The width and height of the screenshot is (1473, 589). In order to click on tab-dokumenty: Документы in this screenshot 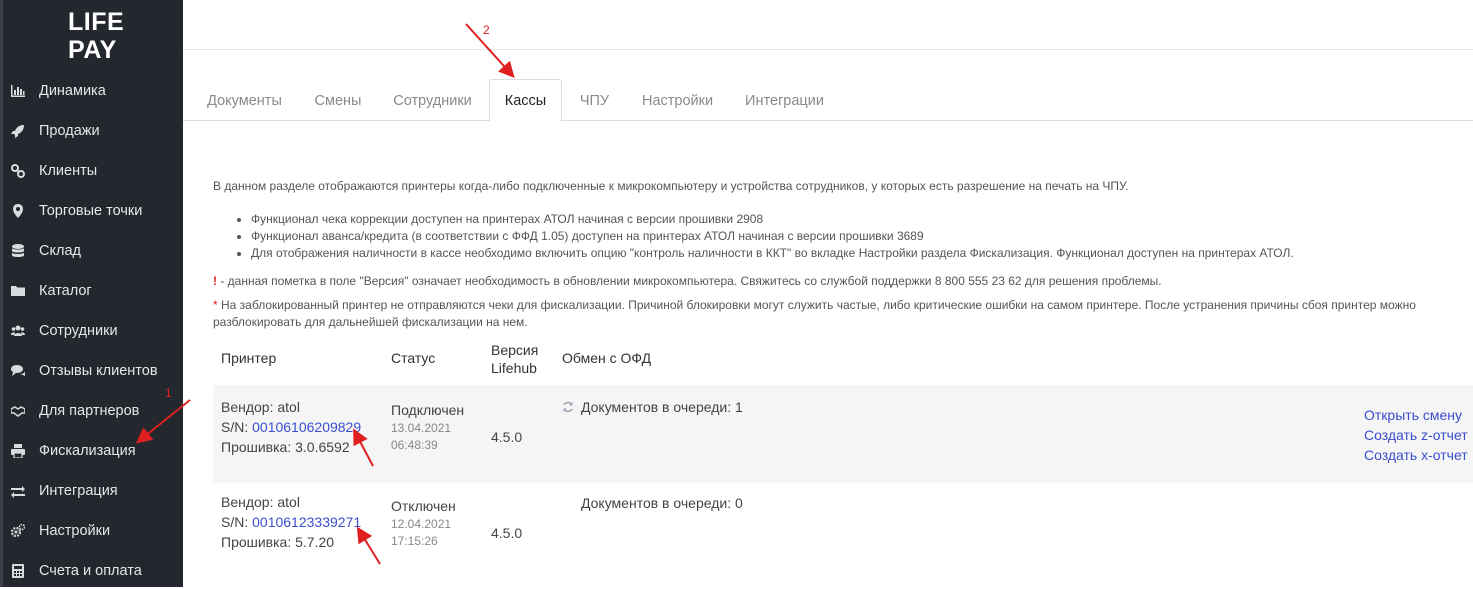, I will do `click(244, 100)`.